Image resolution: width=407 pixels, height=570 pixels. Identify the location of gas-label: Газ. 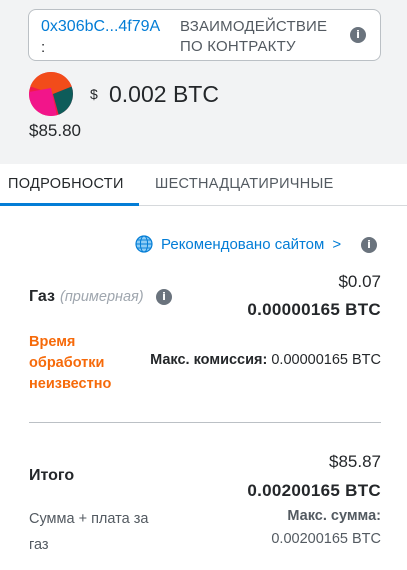
(42, 296).